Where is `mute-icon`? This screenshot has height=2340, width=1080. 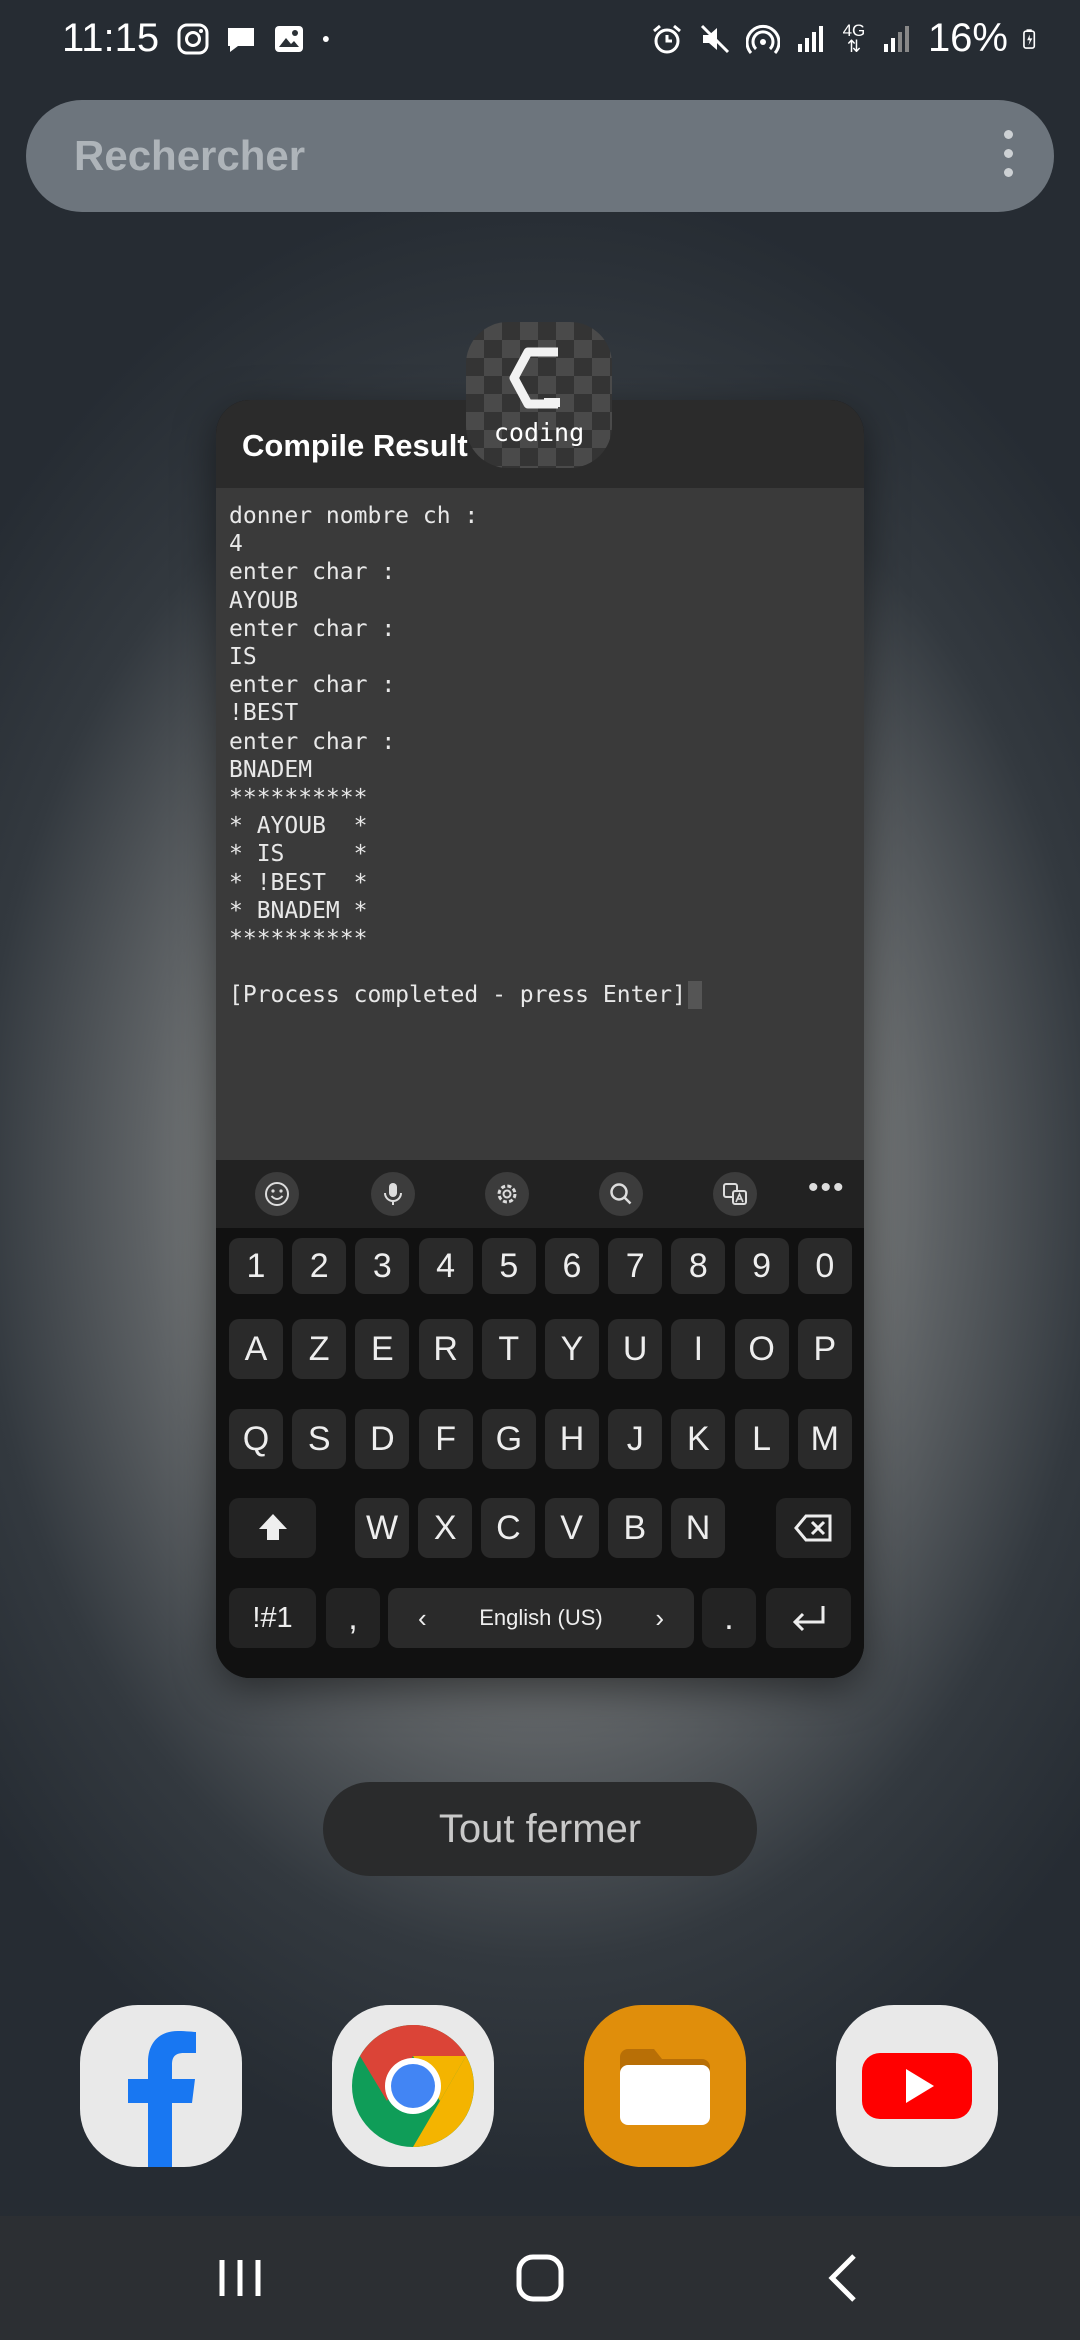 mute-icon is located at coordinates (714, 38).